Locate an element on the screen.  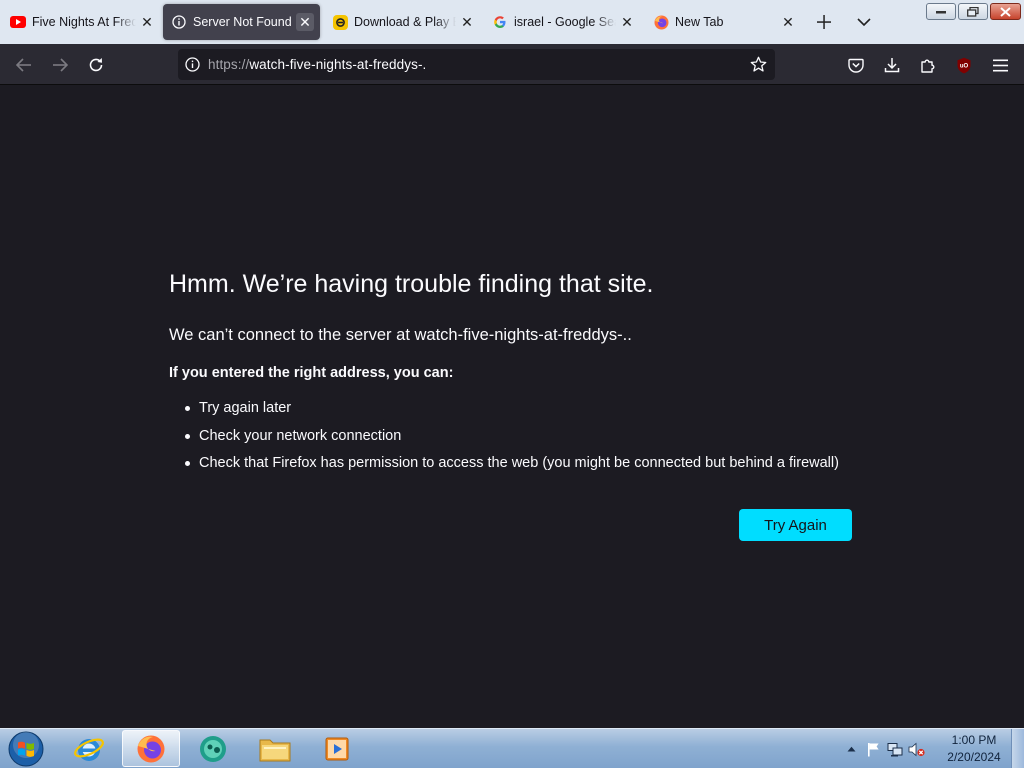
start-button is located at coordinates (26, 749).